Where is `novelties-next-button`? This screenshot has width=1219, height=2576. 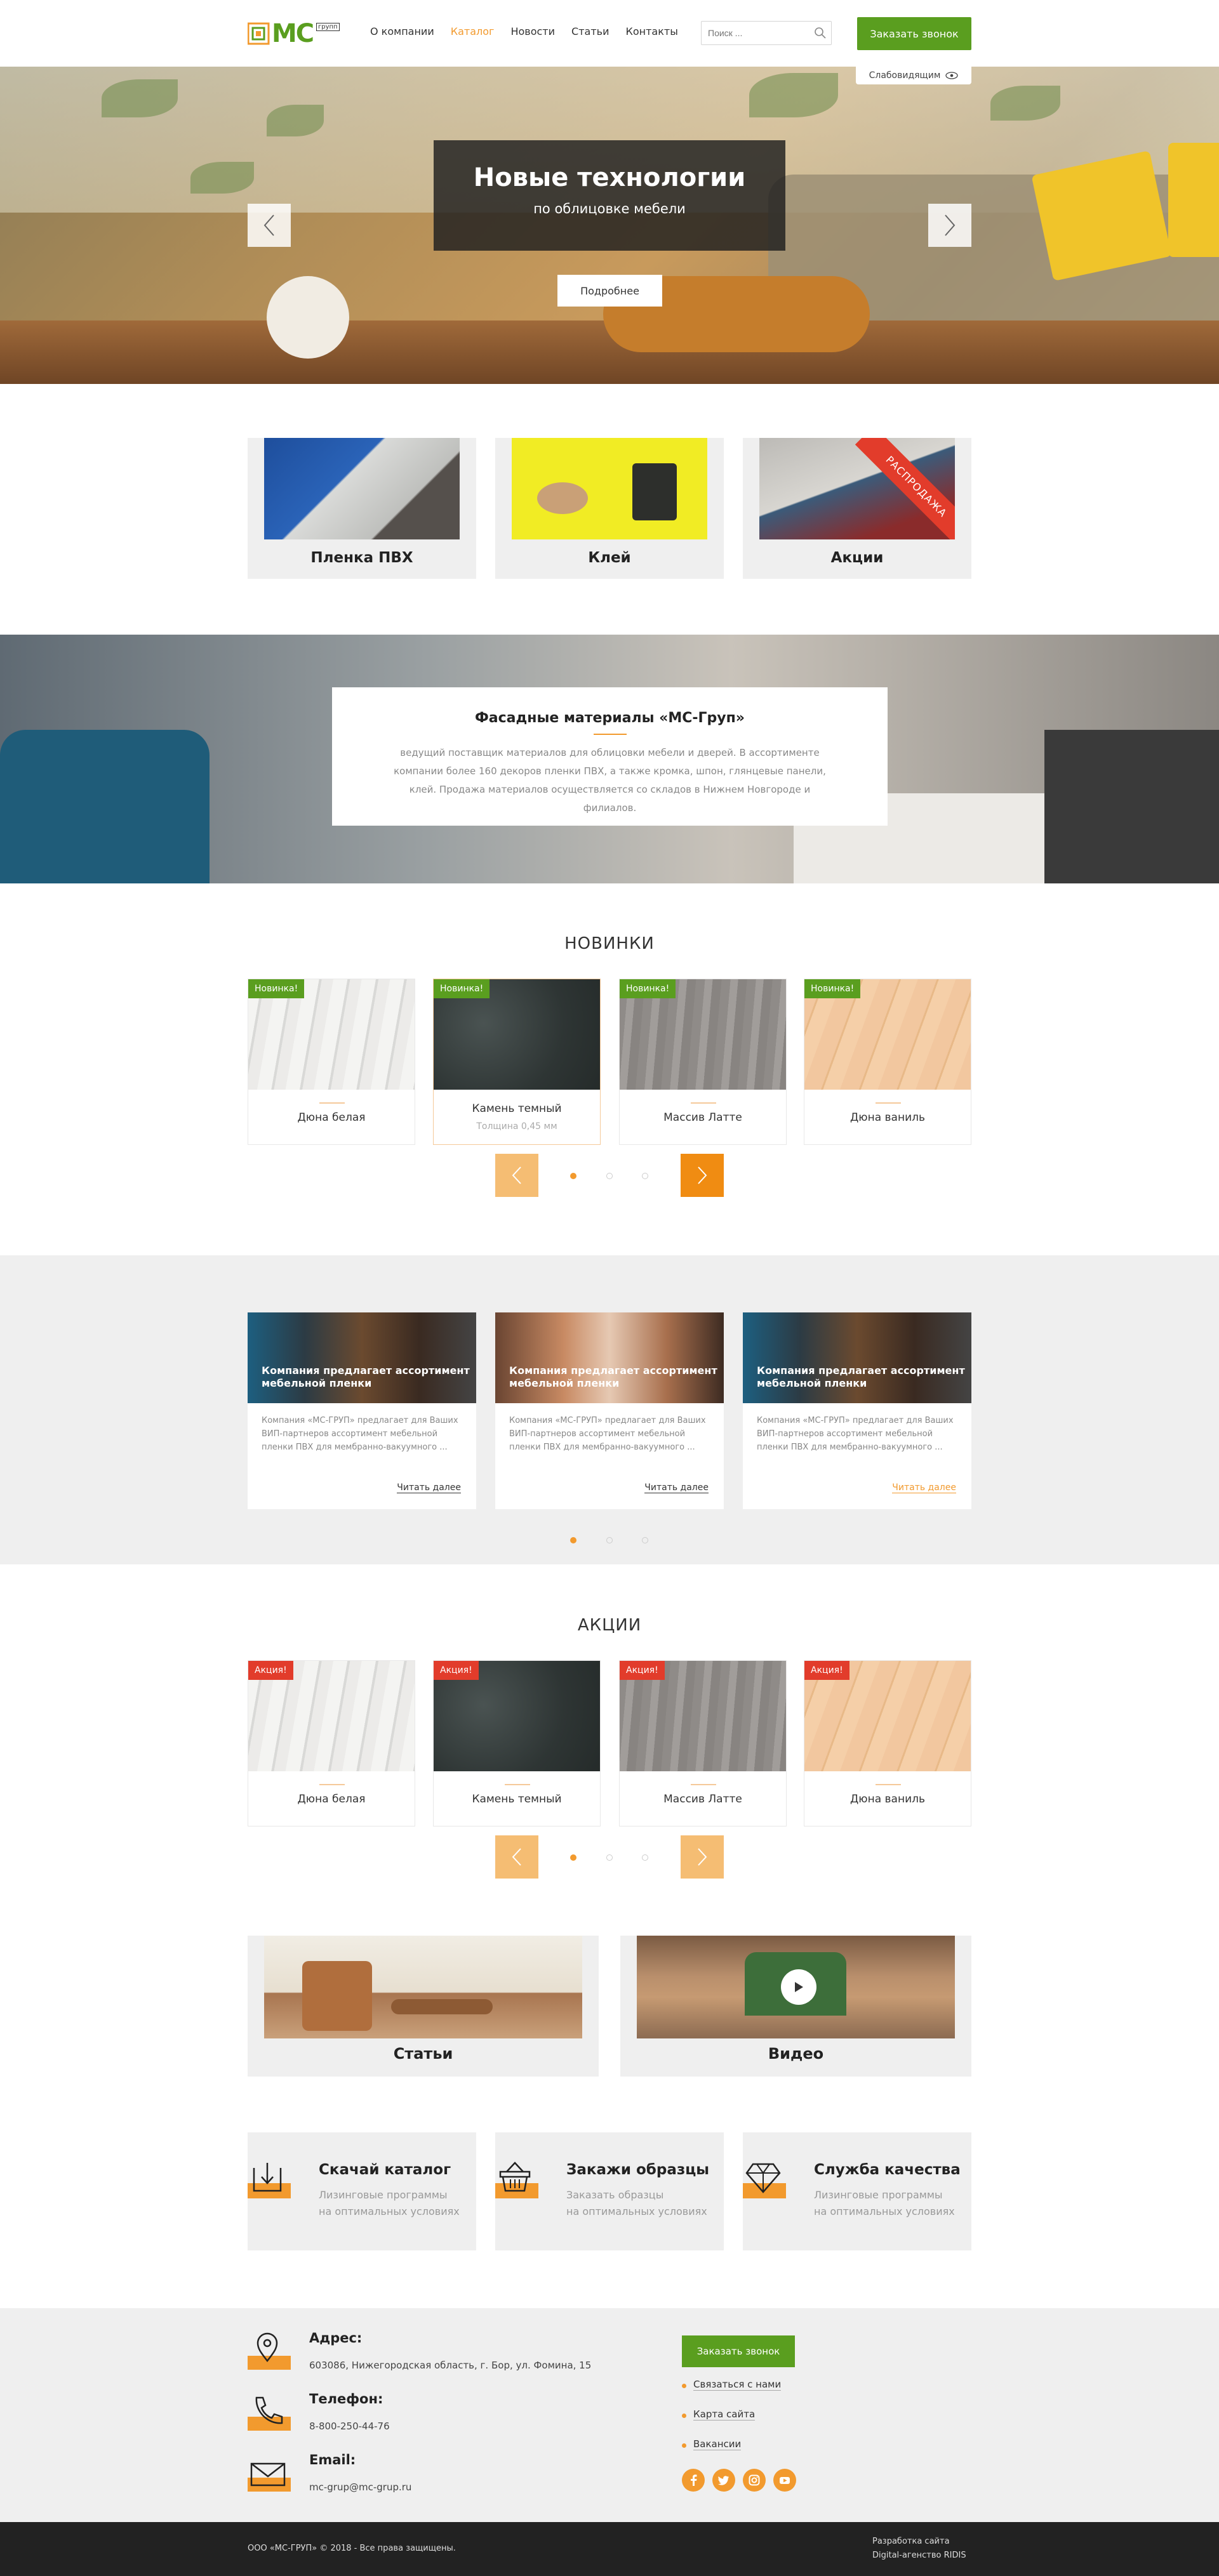 novelties-next-button is located at coordinates (702, 1175).